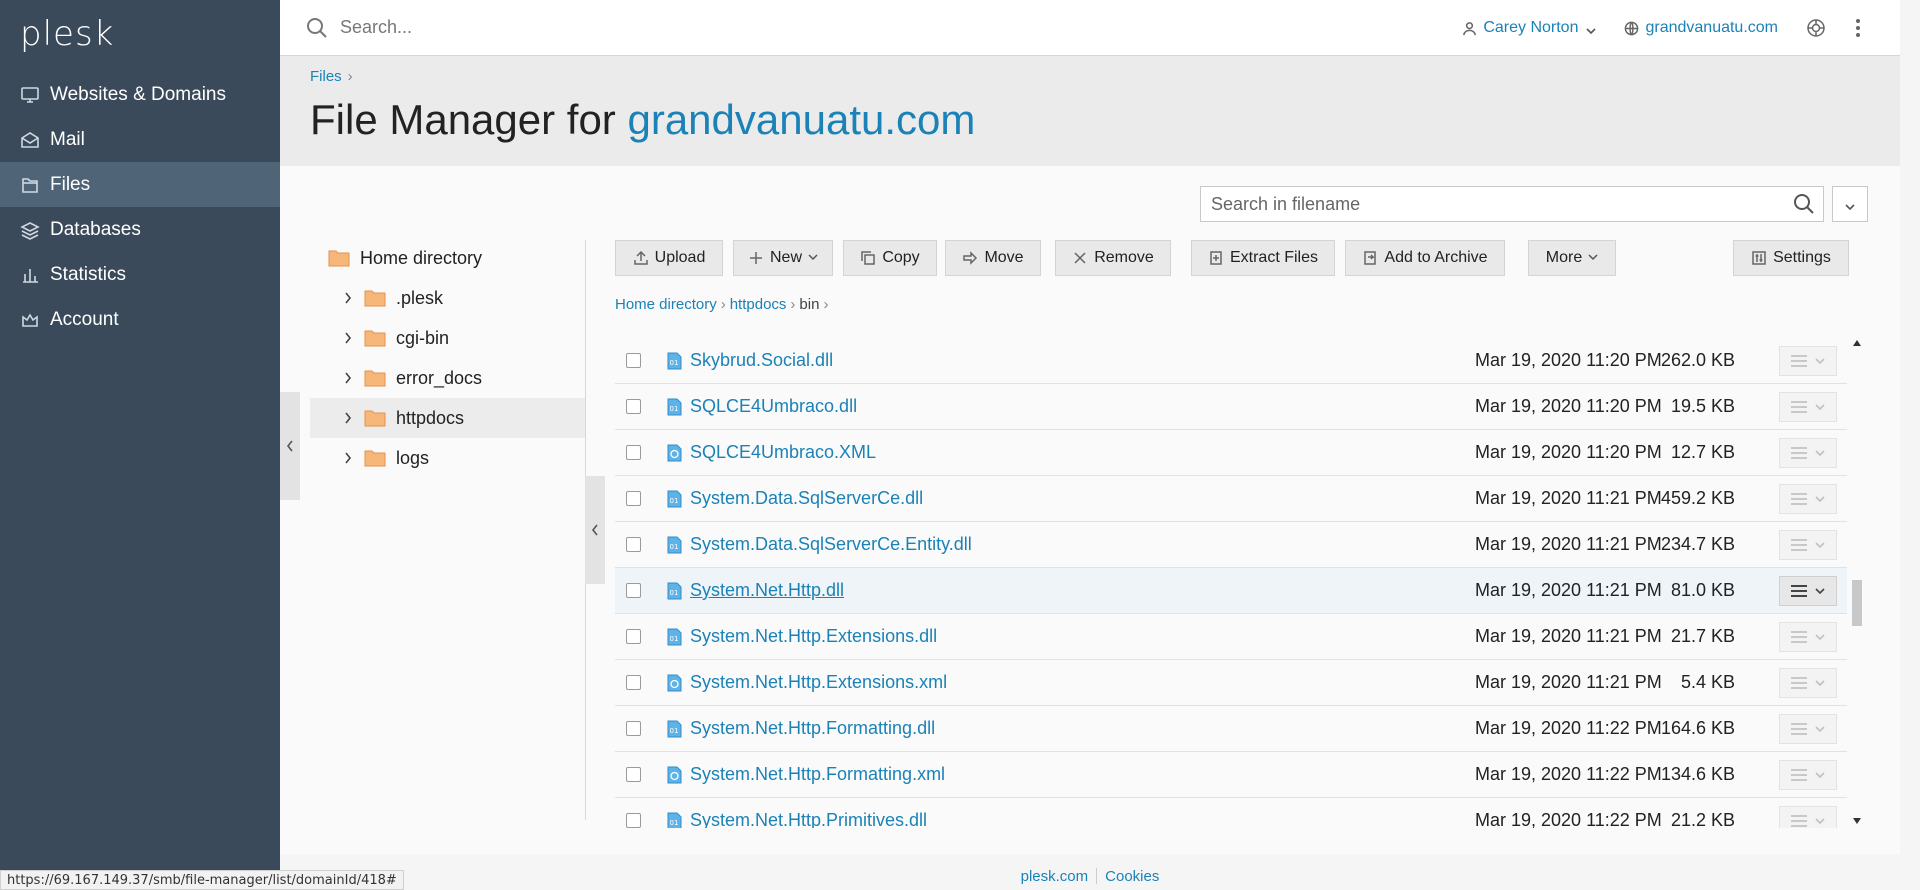 The width and height of the screenshot is (1920, 890). What do you see at coordinates (1697, 544) in the screenshot?
I see `file-size: 234.7 KB` at bounding box center [1697, 544].